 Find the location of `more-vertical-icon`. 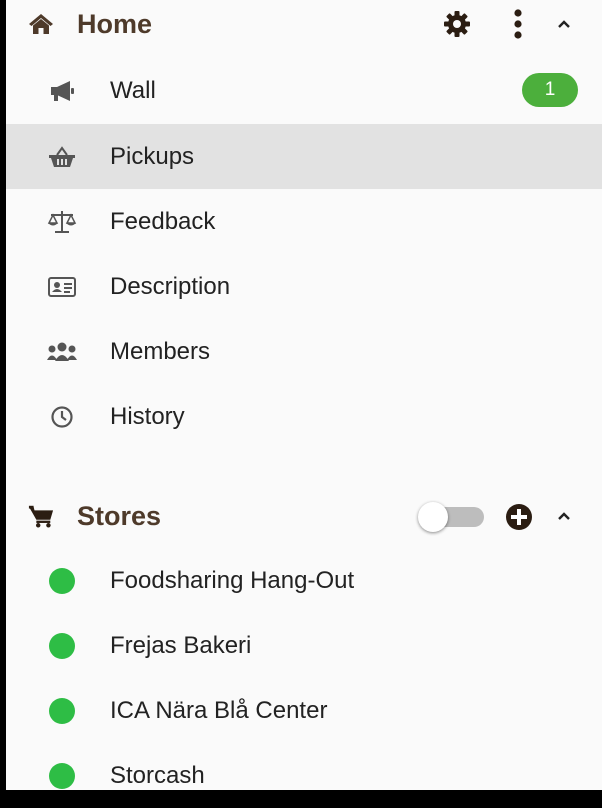

more-vertical-icon is located at coordinates (518, 24).